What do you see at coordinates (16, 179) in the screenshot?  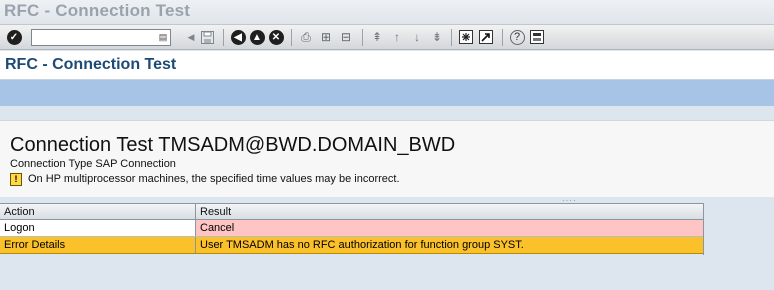 I see `warning-icon: !` at bounding box center [16, 179].